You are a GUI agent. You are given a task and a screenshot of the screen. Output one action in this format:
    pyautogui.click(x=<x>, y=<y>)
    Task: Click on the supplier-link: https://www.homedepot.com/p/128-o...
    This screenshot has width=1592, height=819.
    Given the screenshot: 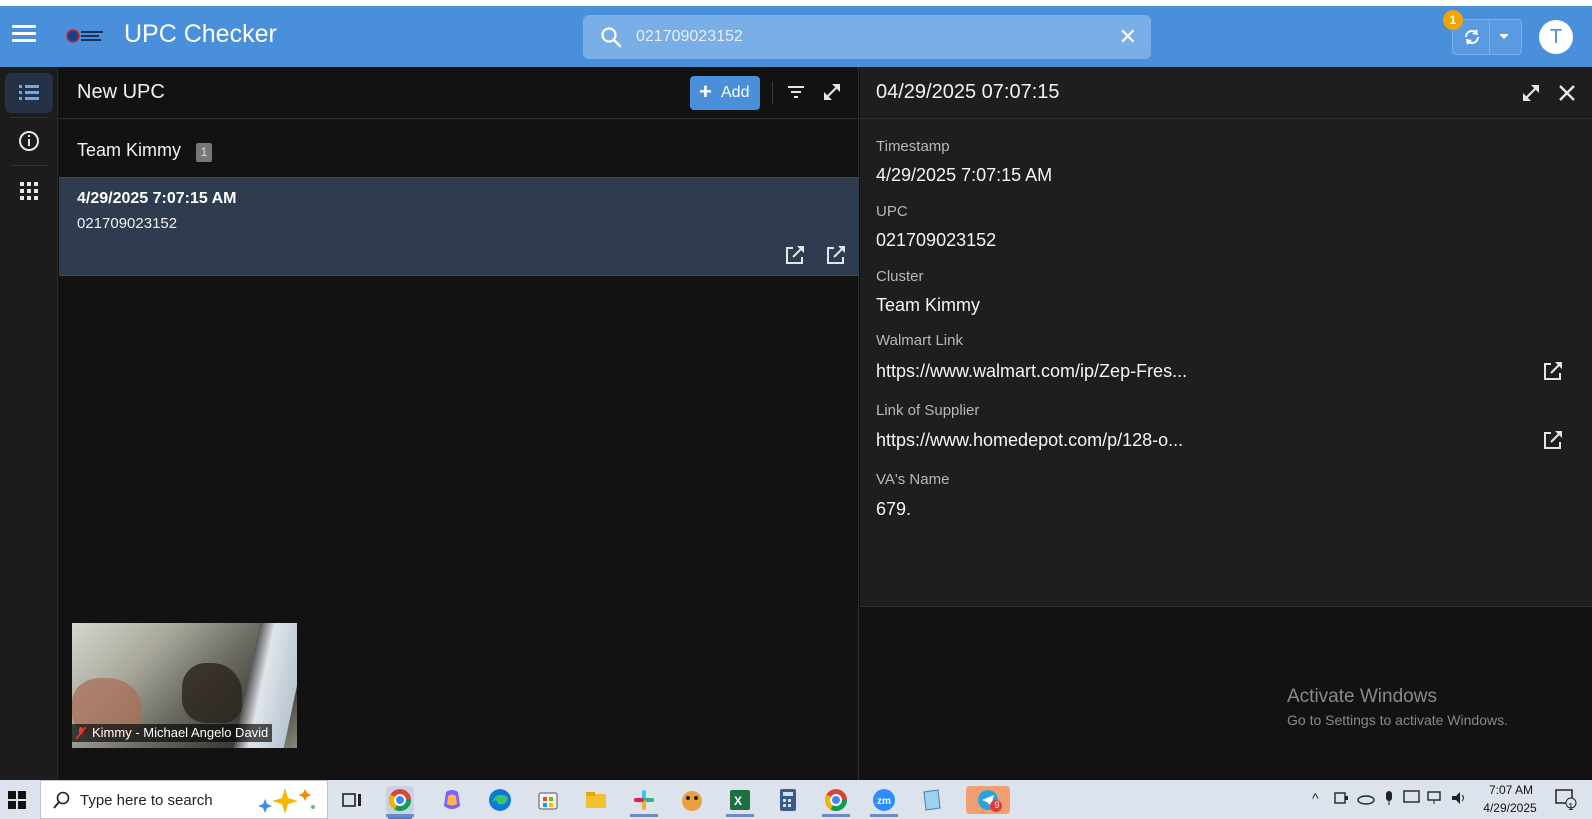 What is the action you would take?
    pyautogui.click(x=1029, y=440)
    